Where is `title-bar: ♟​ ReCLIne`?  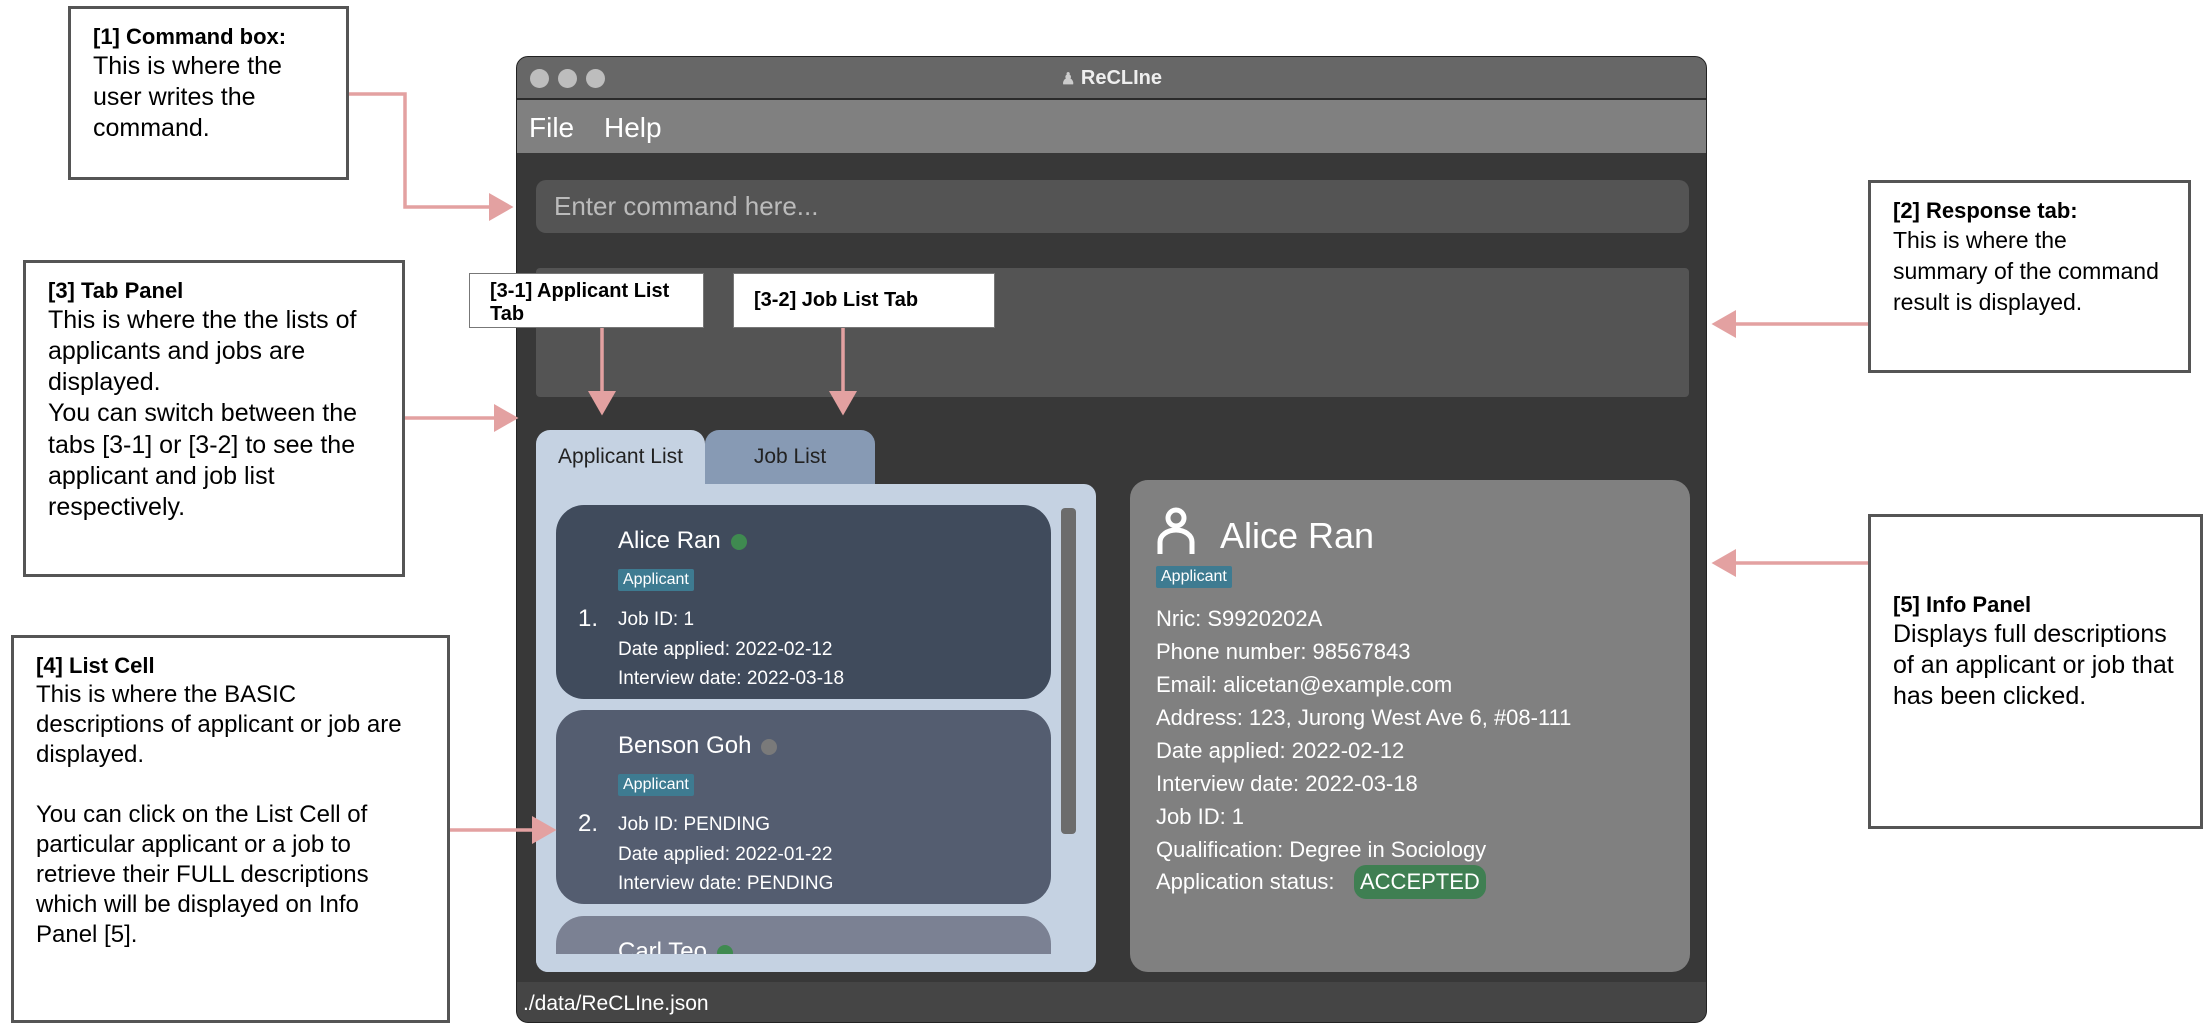
title-bar: ♟​ ReCLIne is located at coordinates (1111, 78).